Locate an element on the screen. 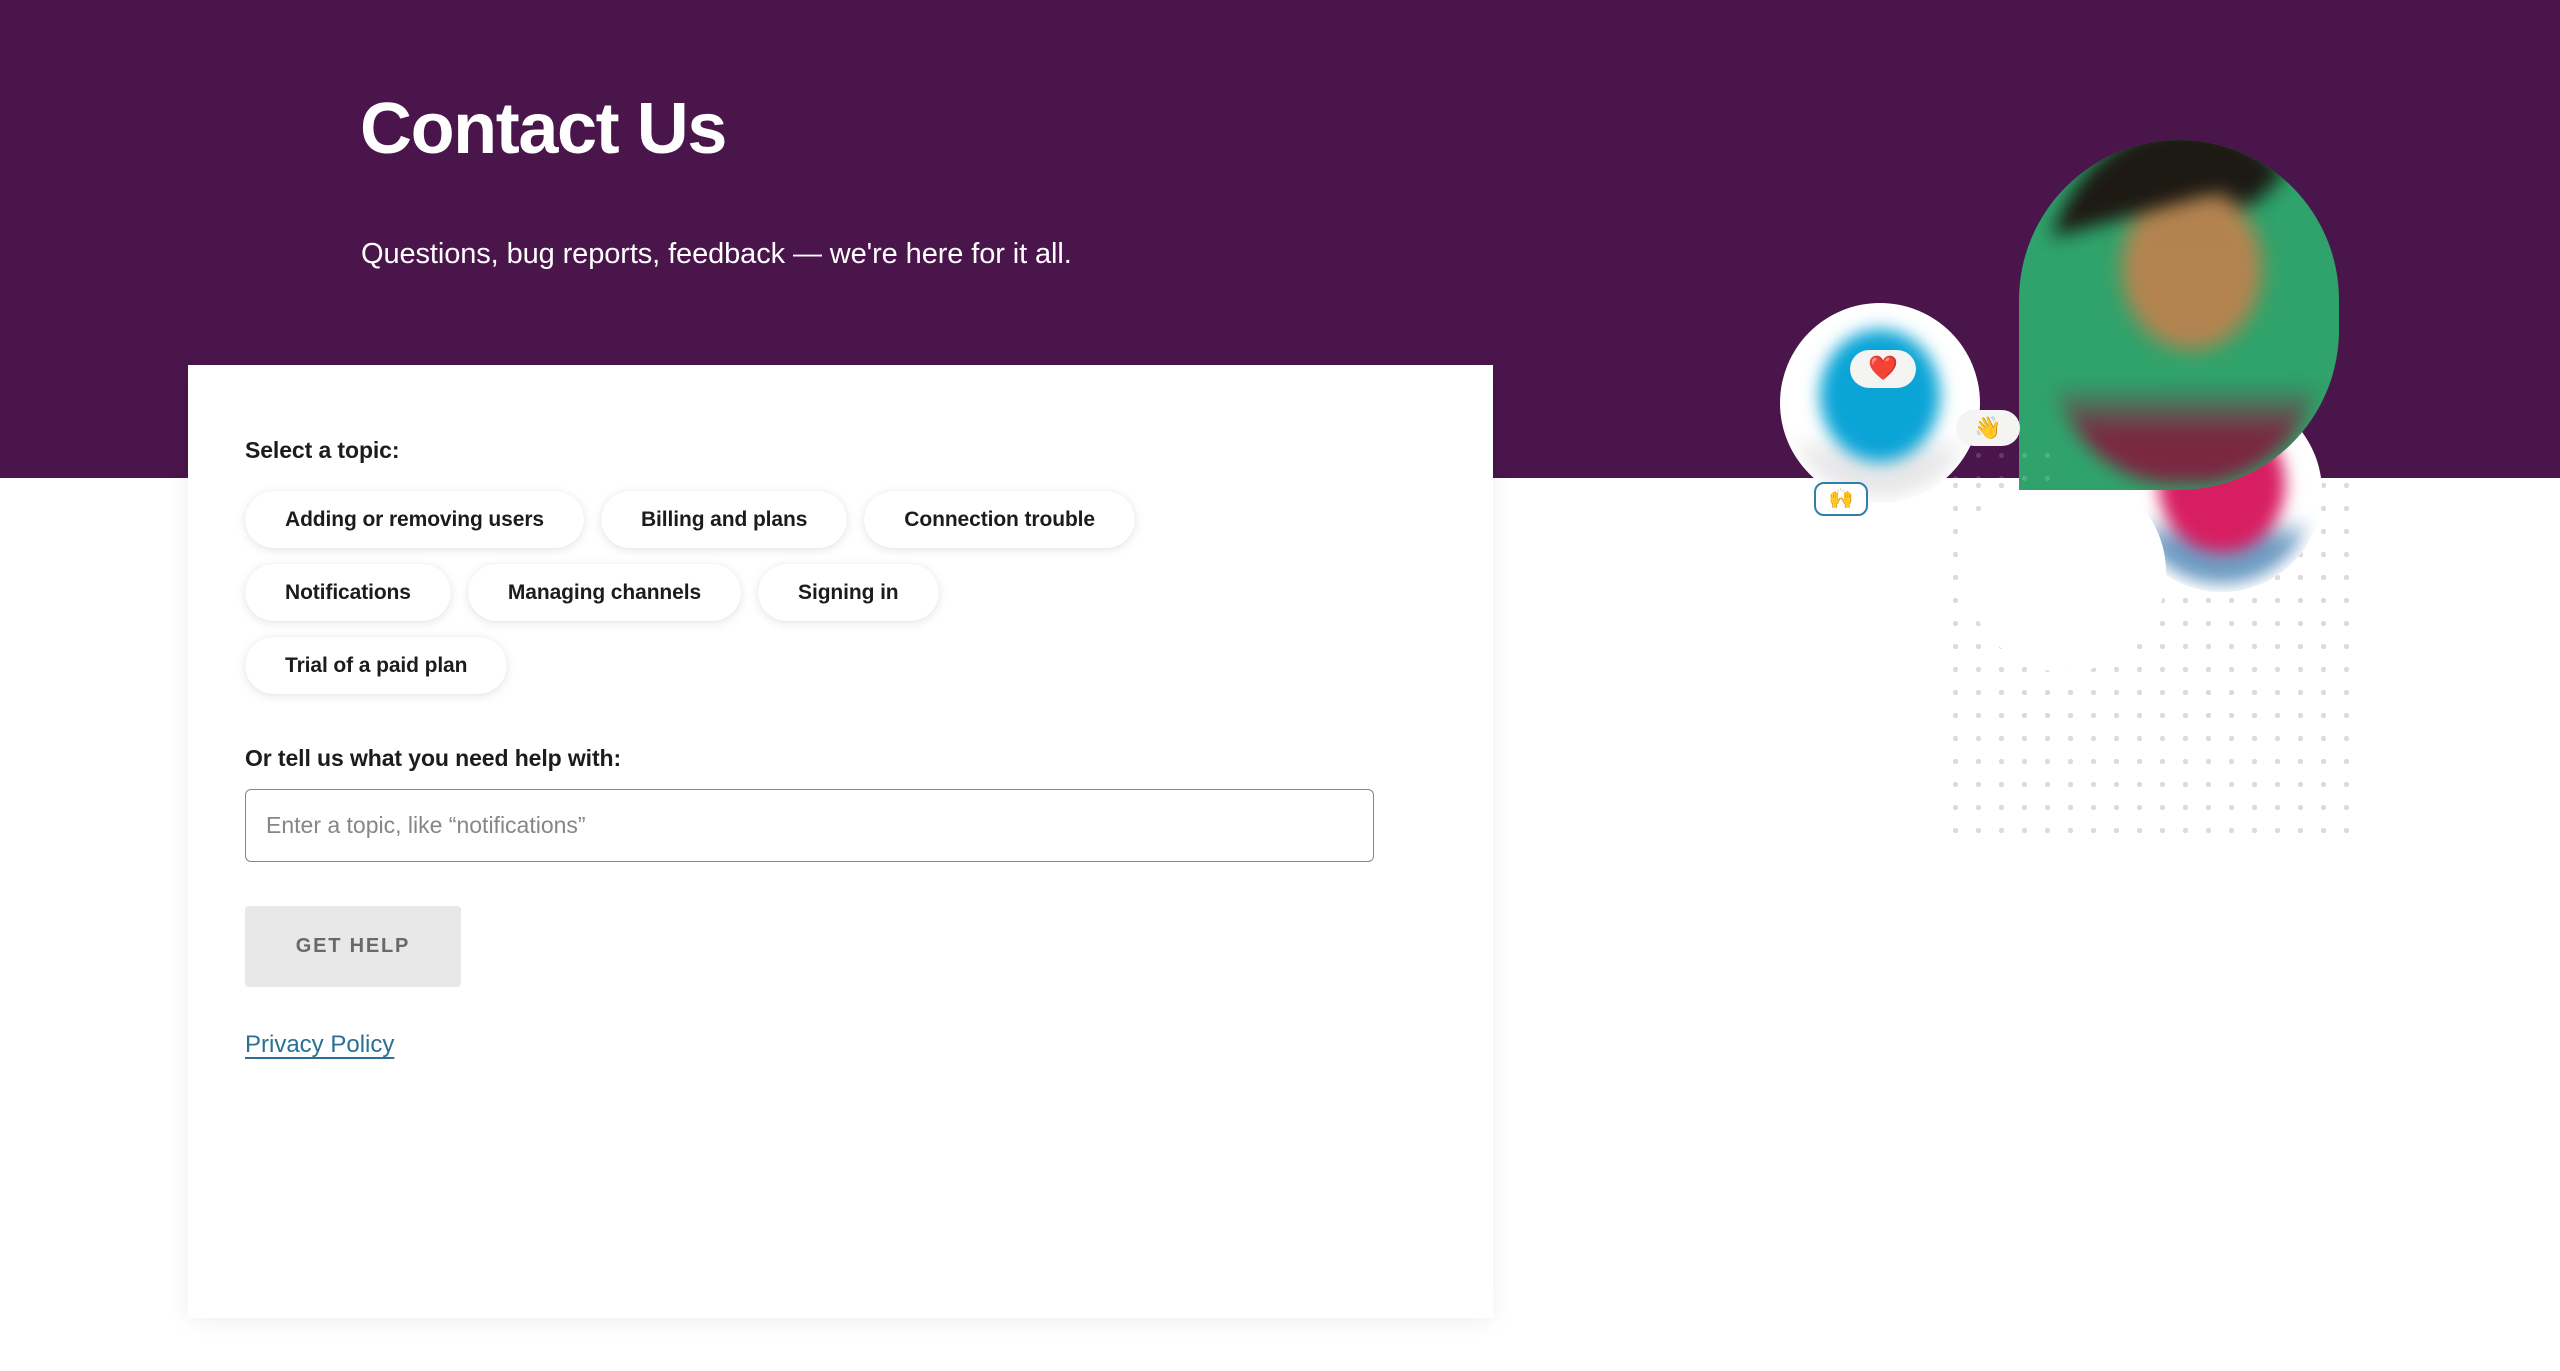  select-topic-label: Select a topic: is located at coordinates (322, 450).